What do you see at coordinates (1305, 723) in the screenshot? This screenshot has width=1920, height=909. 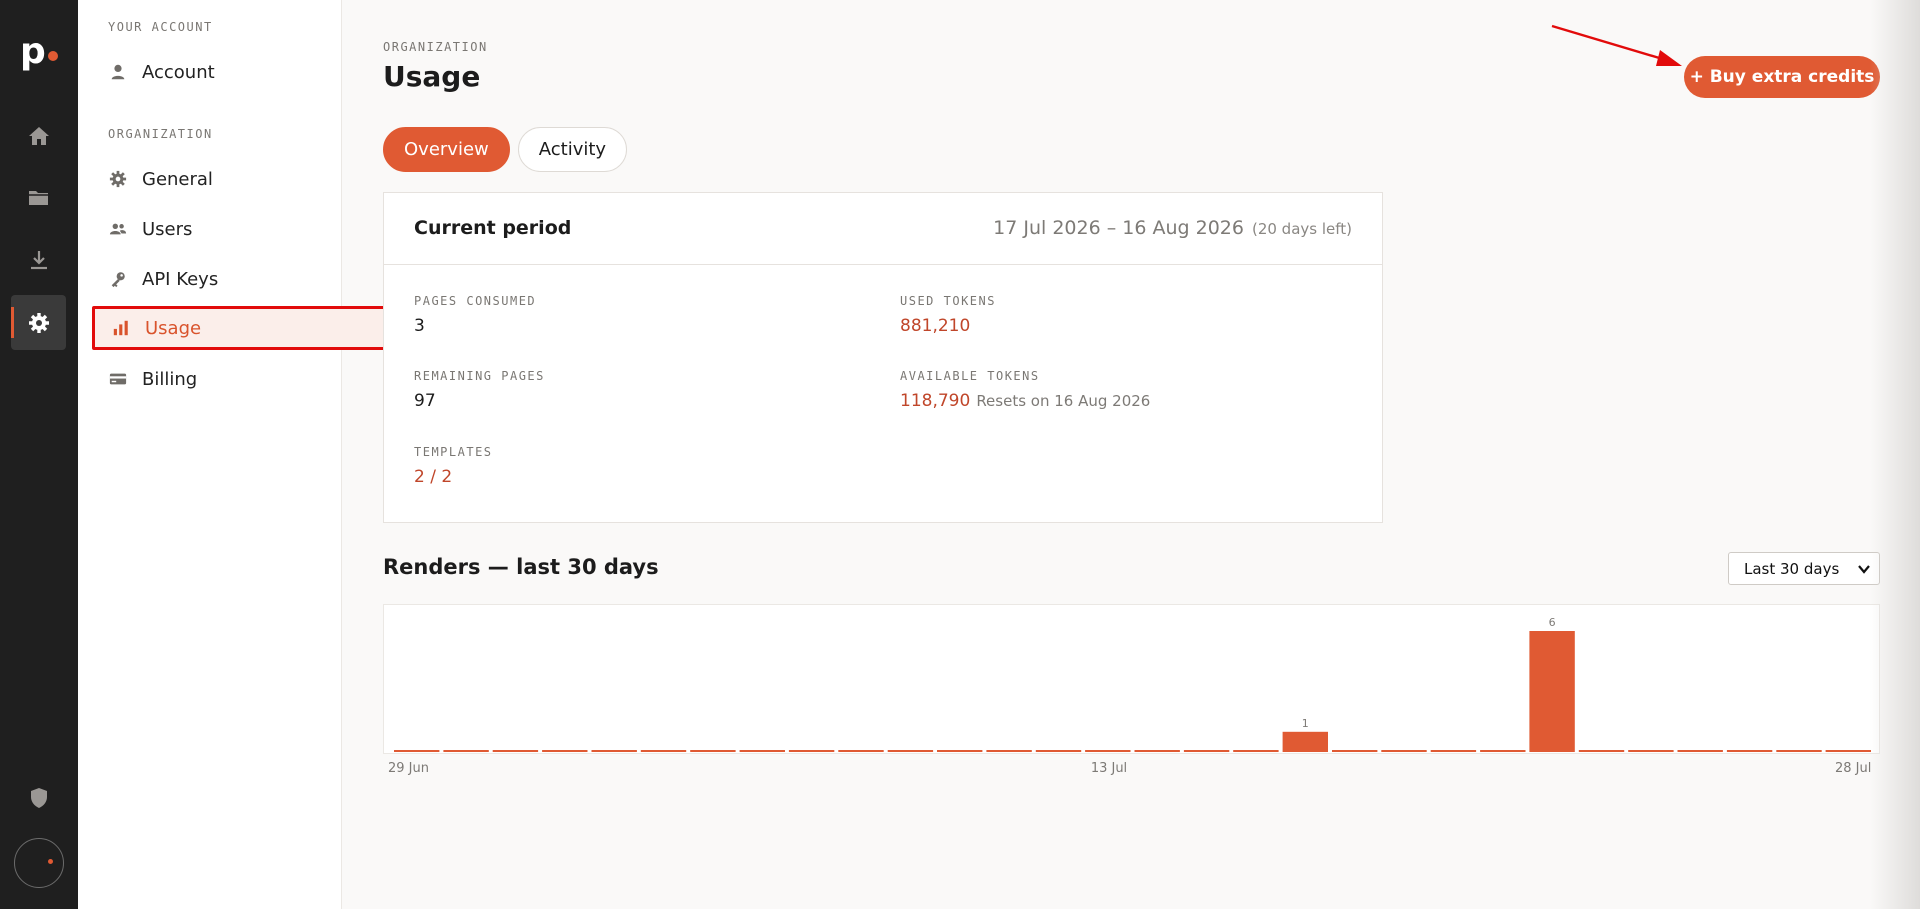 I see `chart-data-label: 1` at bounding box center [1305, 723].